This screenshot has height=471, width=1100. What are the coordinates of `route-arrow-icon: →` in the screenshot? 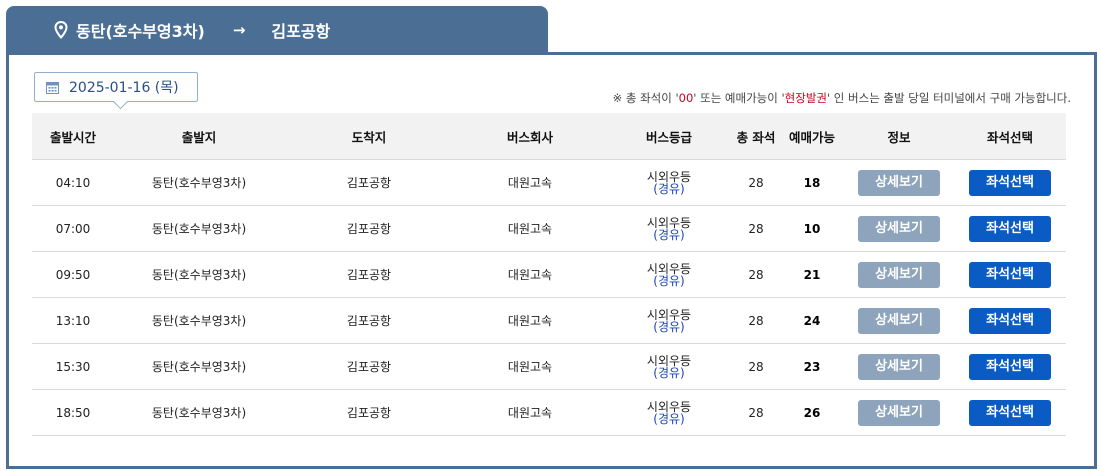 It's located at (239, 30).